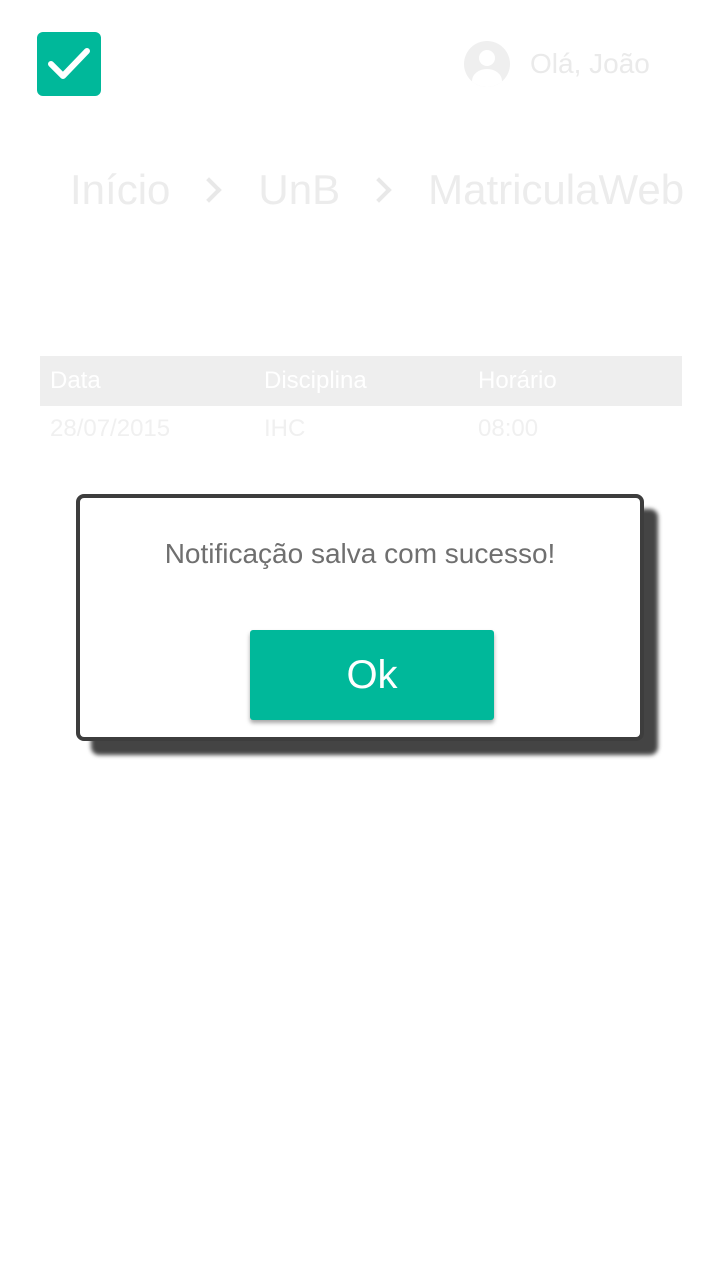 The height and width of the screenshot is (1280, 720). I want to click on column-header-horario: Horário, so click(517, 380).